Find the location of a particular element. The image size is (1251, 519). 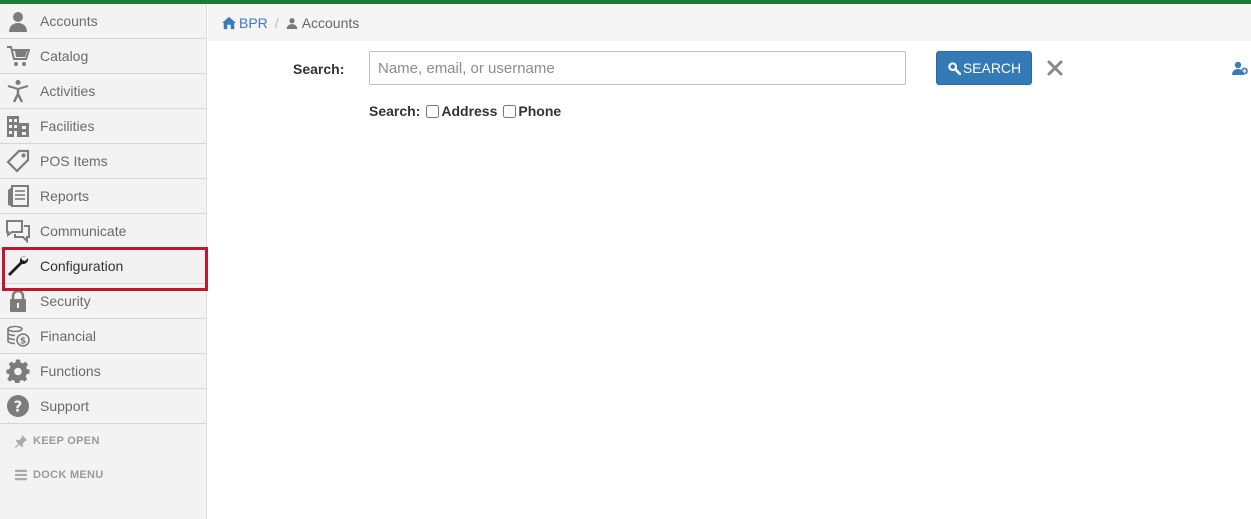

sidebar-item-label: Financial is located at coordinates (68, 336).